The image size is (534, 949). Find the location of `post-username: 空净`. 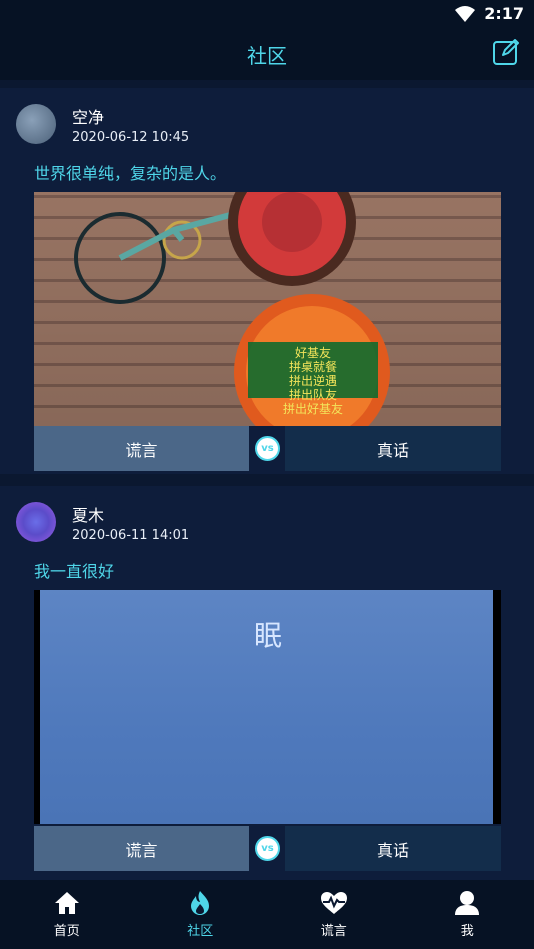

post-username: 空净 is located at coordinates (88, 116).